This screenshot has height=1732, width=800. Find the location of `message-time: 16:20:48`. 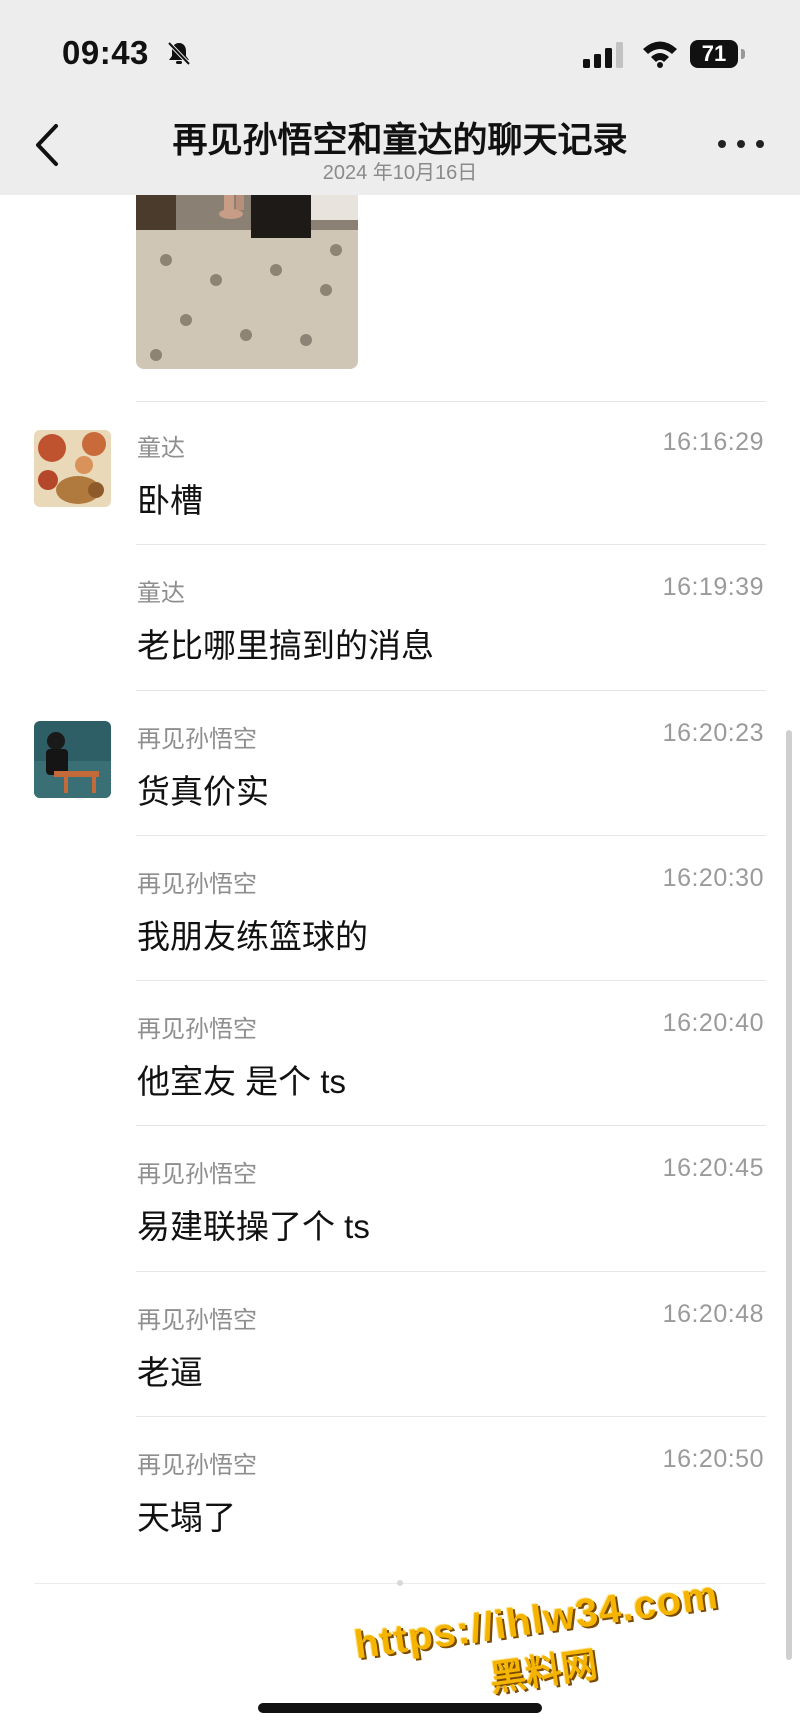

message-time: 16:20:48 is located at coordinates (713, 1314).